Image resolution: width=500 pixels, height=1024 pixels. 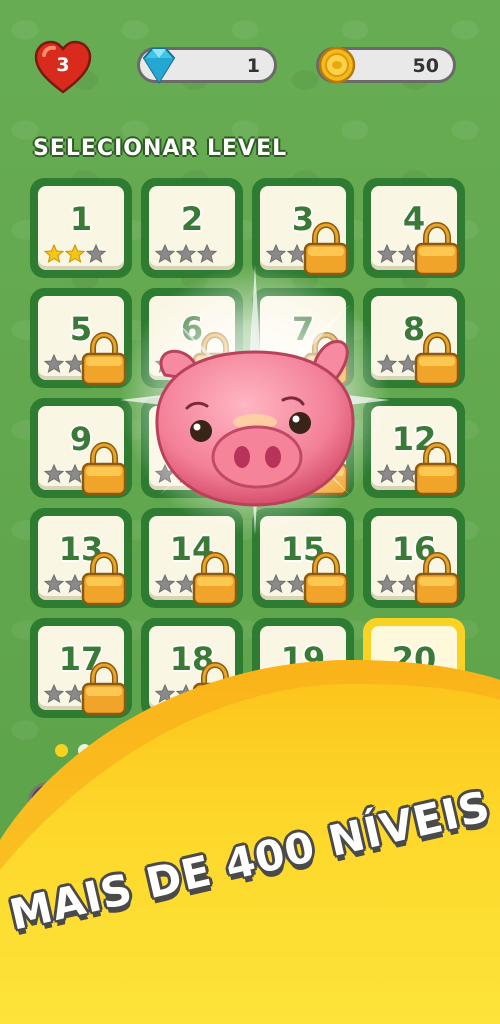 I want to click on level-tile-card: 3, so click(x=304, y=231).